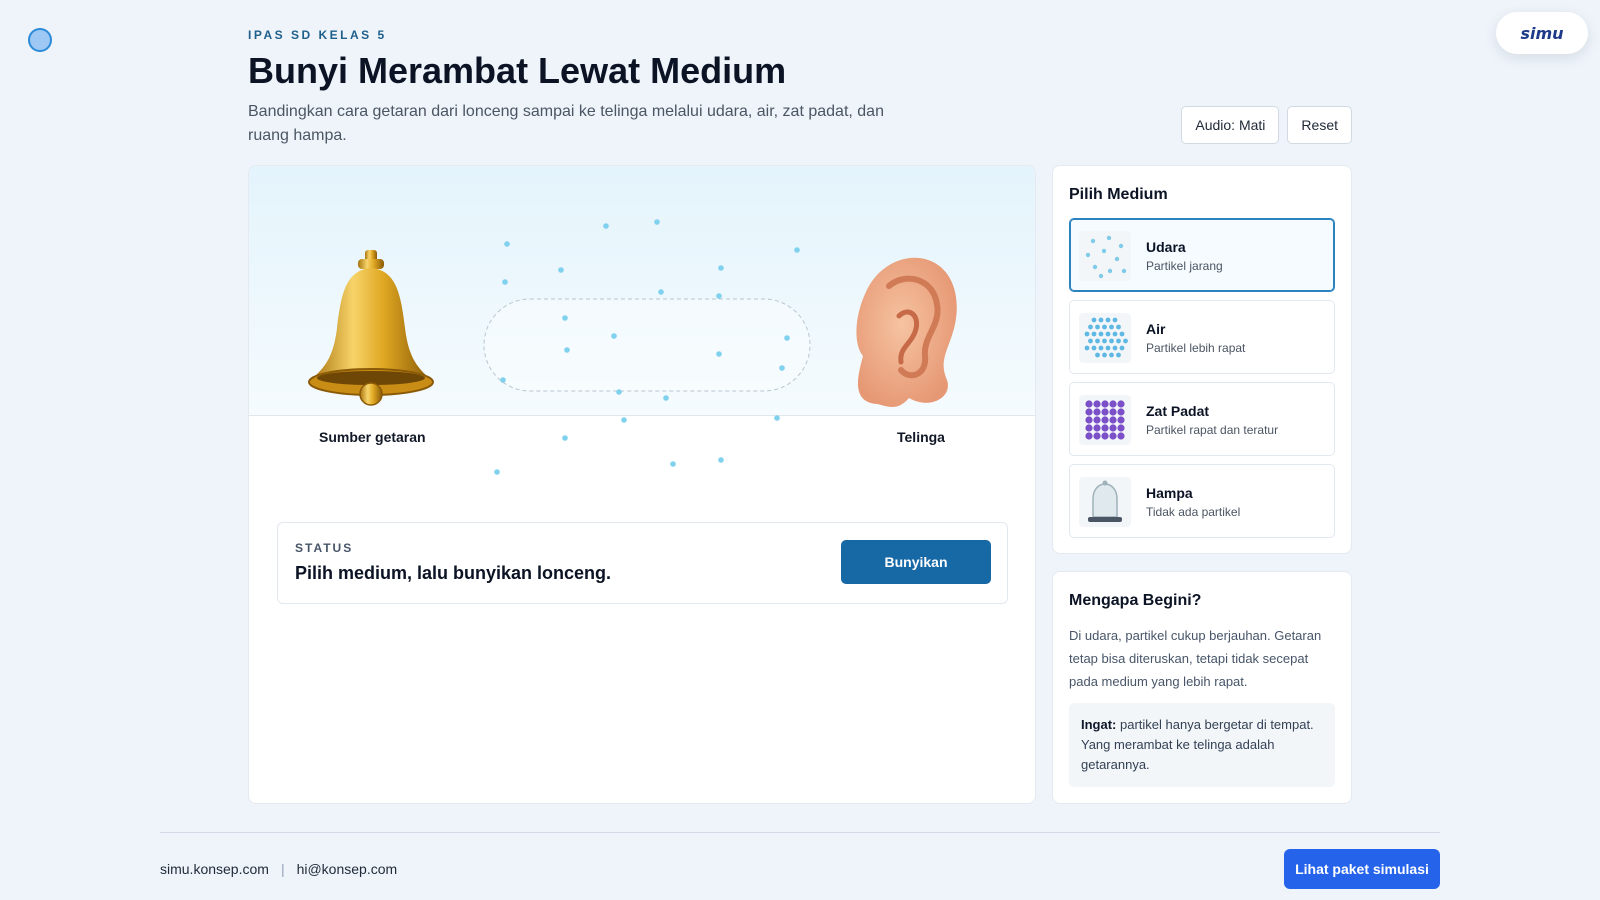  I want to click on dense-particles-icon, so click(1105, 338).